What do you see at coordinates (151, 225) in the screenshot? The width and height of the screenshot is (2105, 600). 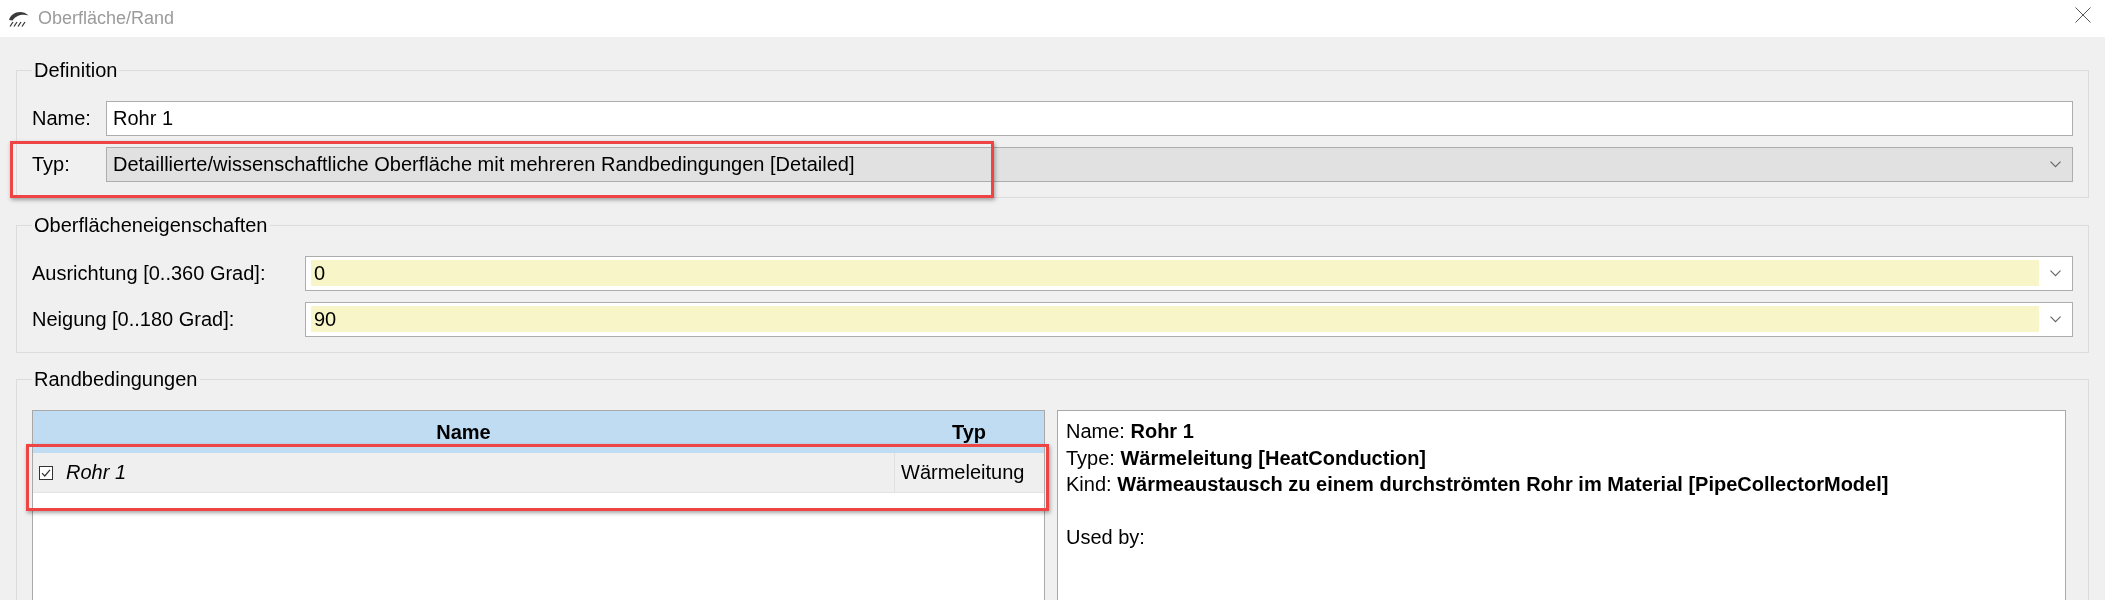 I see `group-title: Oberflächeneigenschaften` at bounding box center [151, 225].